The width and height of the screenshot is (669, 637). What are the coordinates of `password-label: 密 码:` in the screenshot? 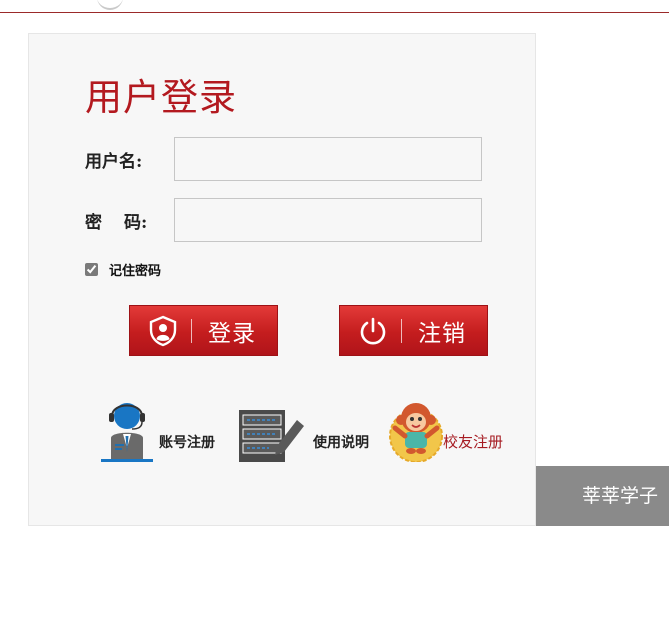 It's located at (116, 220).